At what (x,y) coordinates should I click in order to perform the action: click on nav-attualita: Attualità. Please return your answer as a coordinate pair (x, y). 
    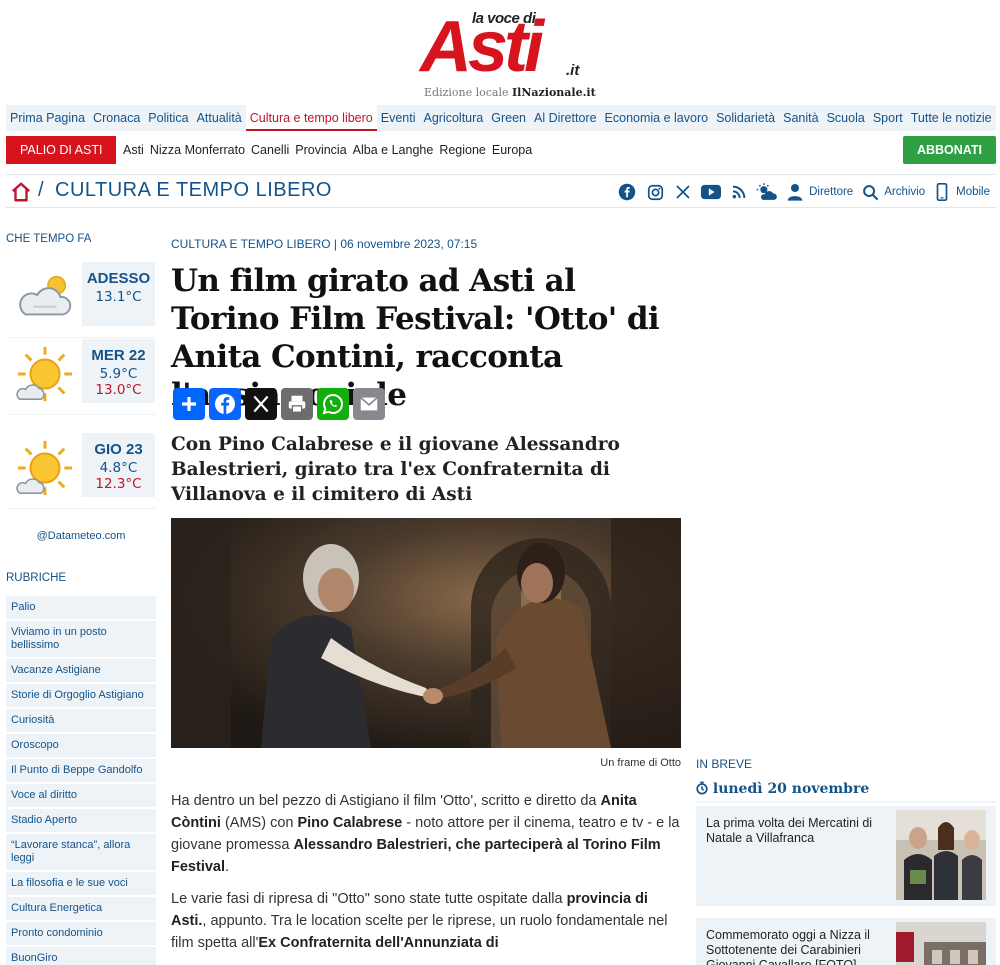
    Looking at the image, I should click on (219, 118).